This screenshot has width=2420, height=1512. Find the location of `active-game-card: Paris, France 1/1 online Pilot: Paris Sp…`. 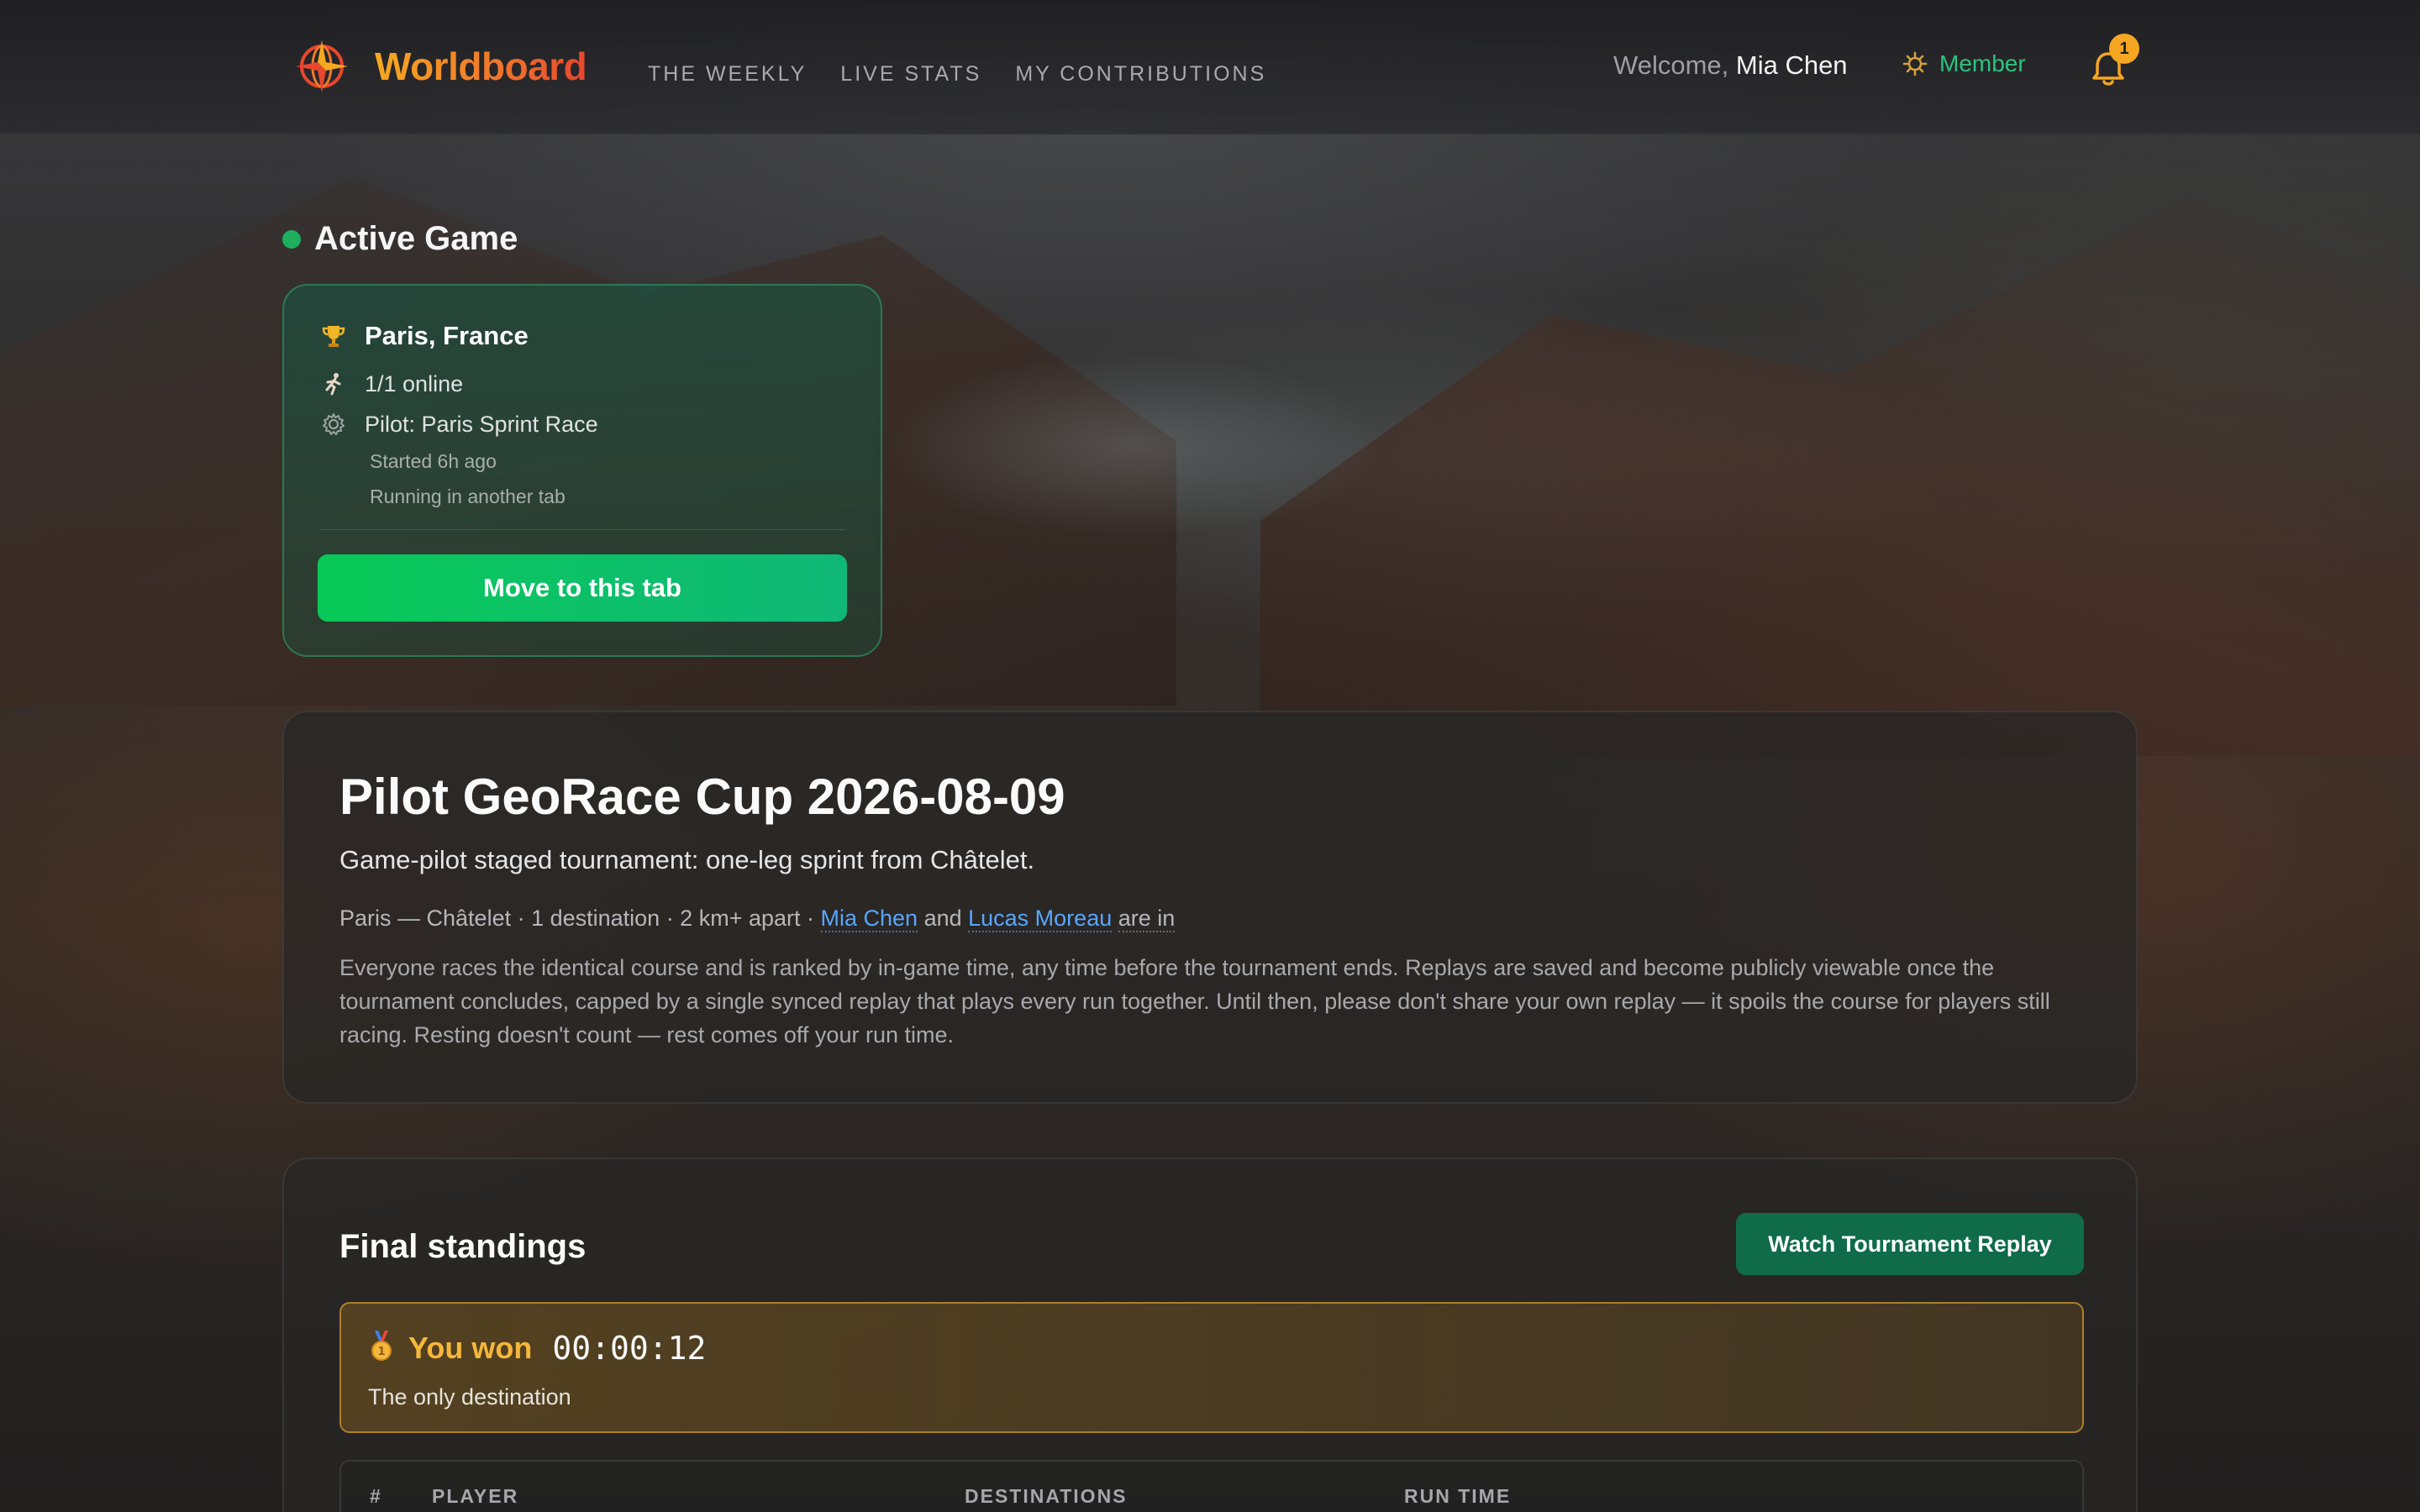

active-game-card: Paris, France 1/1 online Pilot: Paris Sp… is located at coordinates (582, 470).